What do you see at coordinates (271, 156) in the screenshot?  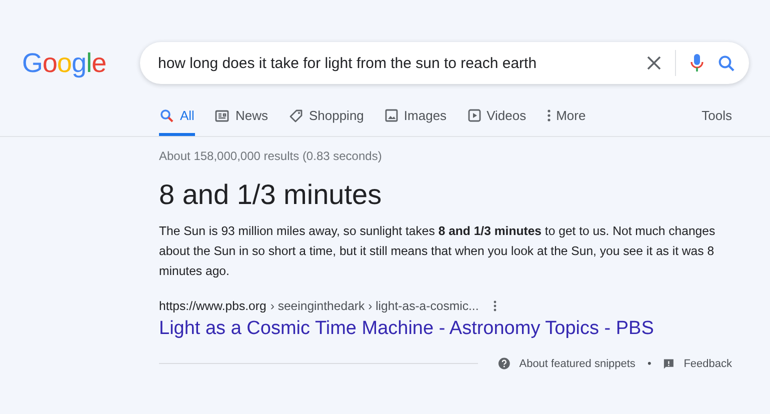 I see `result-stats: About 158,000,000 results (0.83 seconds)` at bounding box center [271, 156].